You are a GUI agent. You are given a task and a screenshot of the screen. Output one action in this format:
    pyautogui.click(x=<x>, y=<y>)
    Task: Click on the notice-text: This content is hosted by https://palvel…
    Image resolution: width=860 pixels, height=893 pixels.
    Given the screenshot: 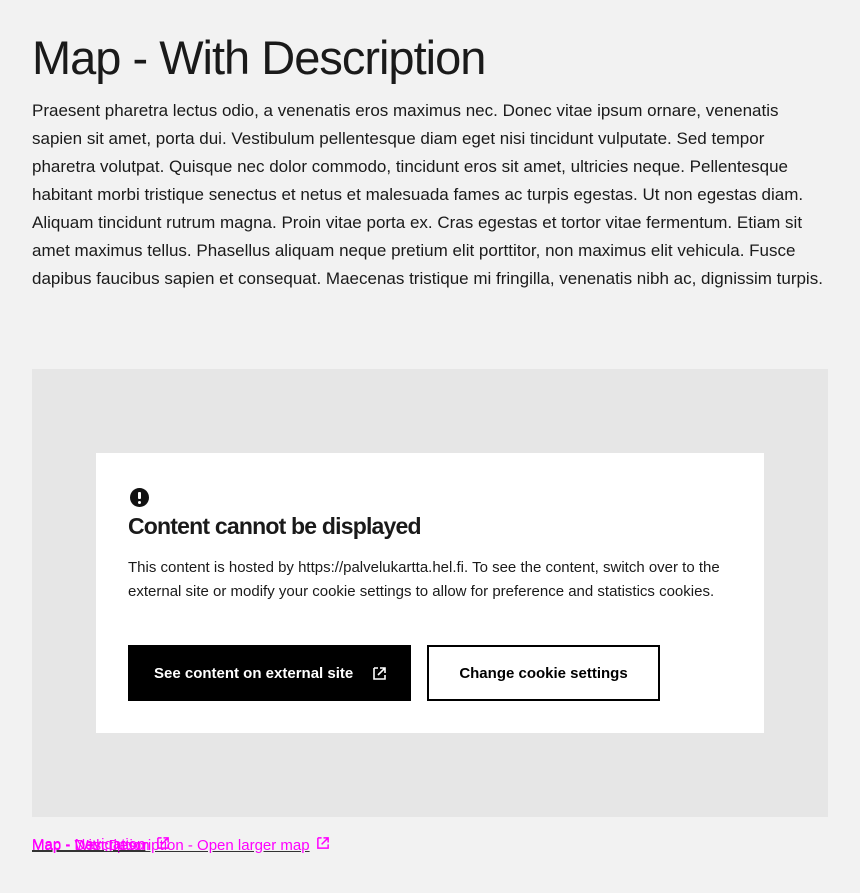 What is the action you would take?
    pyautogui.click(x=424, y=579)
    